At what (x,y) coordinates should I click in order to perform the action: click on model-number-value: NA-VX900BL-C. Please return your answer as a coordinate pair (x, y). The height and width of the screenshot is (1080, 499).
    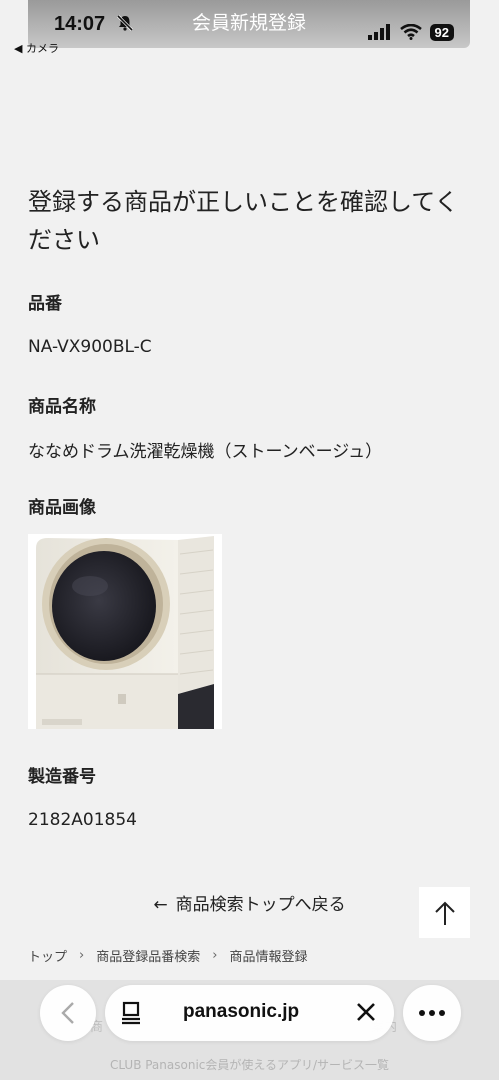
    Looking at the image, I should click on (90, 347).